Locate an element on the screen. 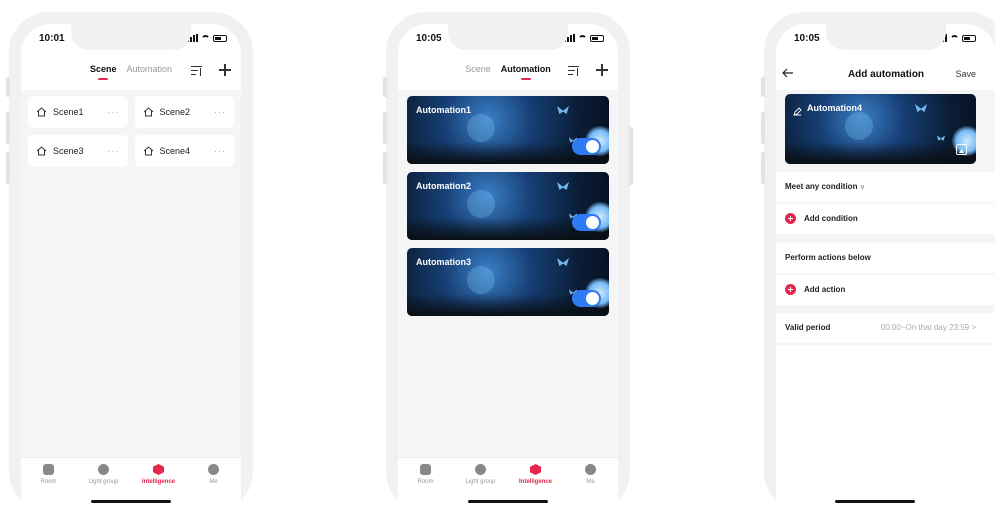  battery-icon is located at coordinates (597, 38).